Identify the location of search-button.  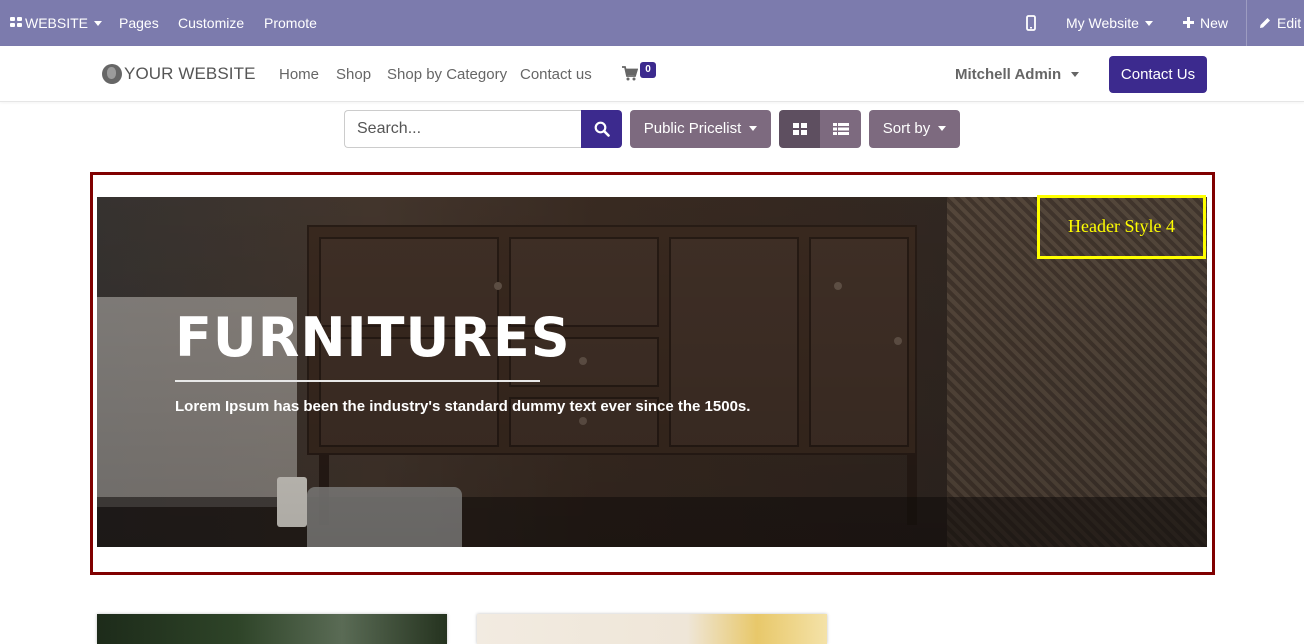
(601, 129).